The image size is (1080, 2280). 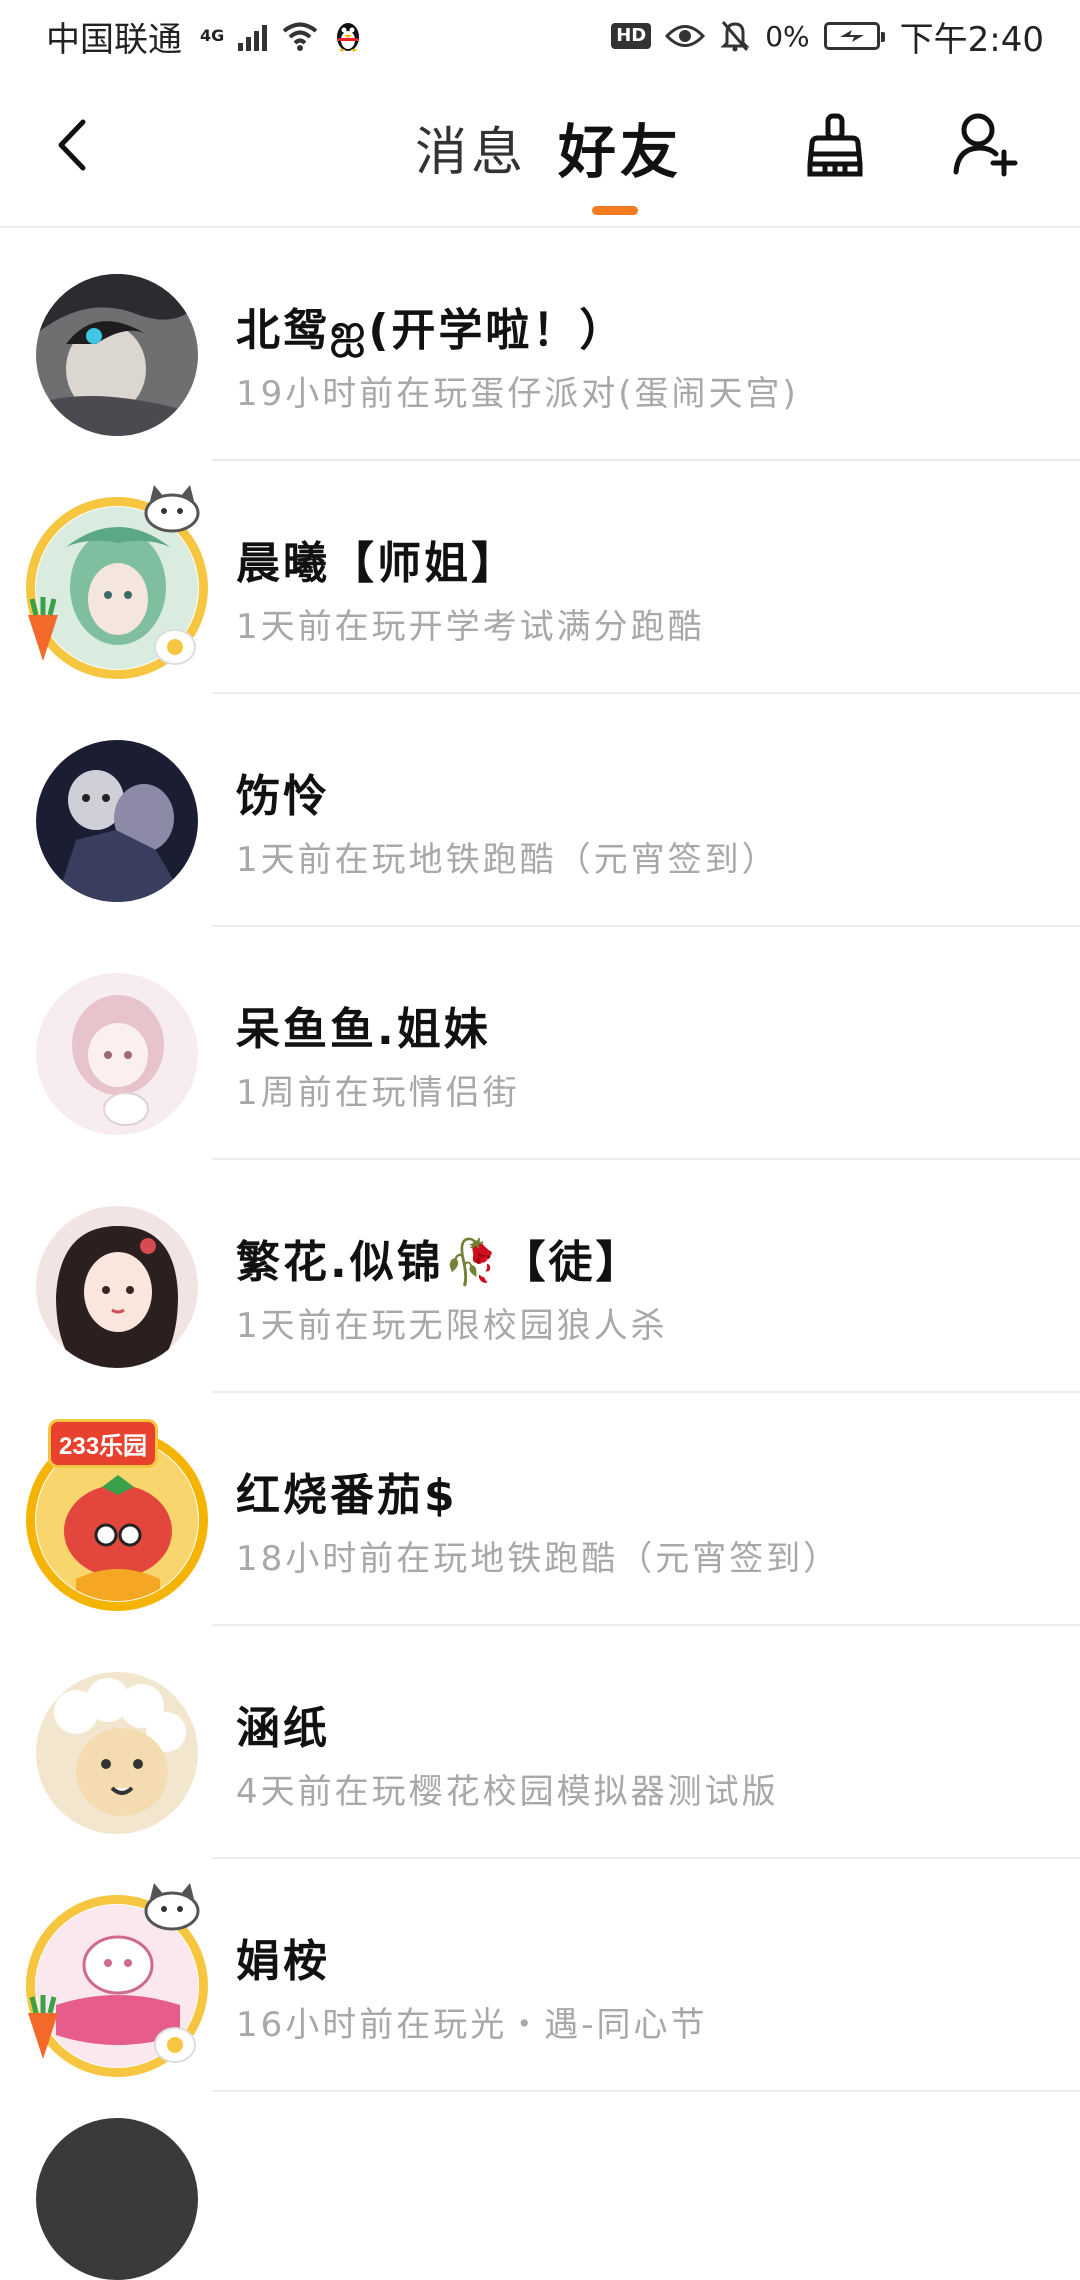 I want to click on add-friend-icon, so click(x=985, y=145).